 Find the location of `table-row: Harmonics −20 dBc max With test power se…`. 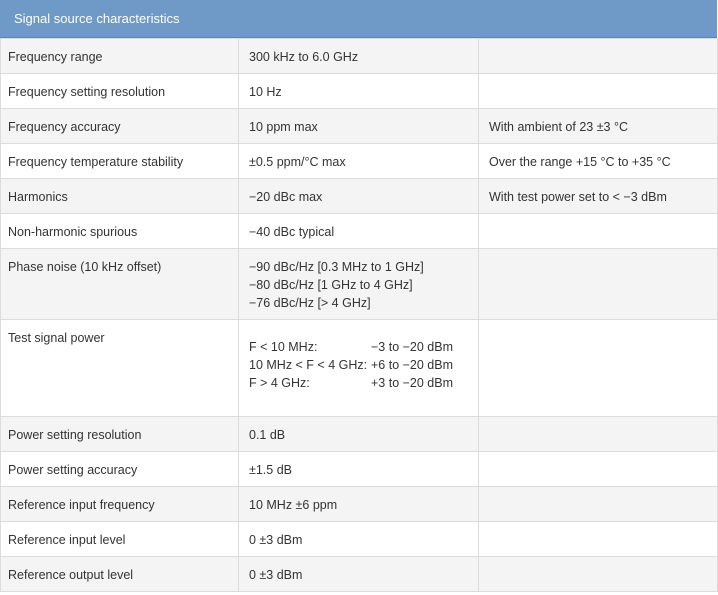

table-row: Harmonics −20 dBc max With test power se… is located at coordinates (359, 196).